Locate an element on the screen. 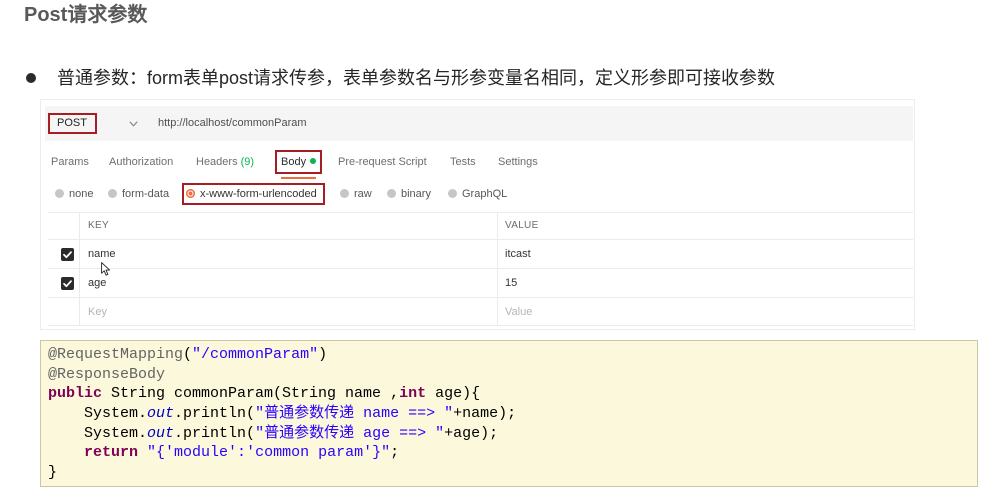 The width and height of the screenshot is (1008, 502). green-dot-icon is located at coordinates (313, 161).